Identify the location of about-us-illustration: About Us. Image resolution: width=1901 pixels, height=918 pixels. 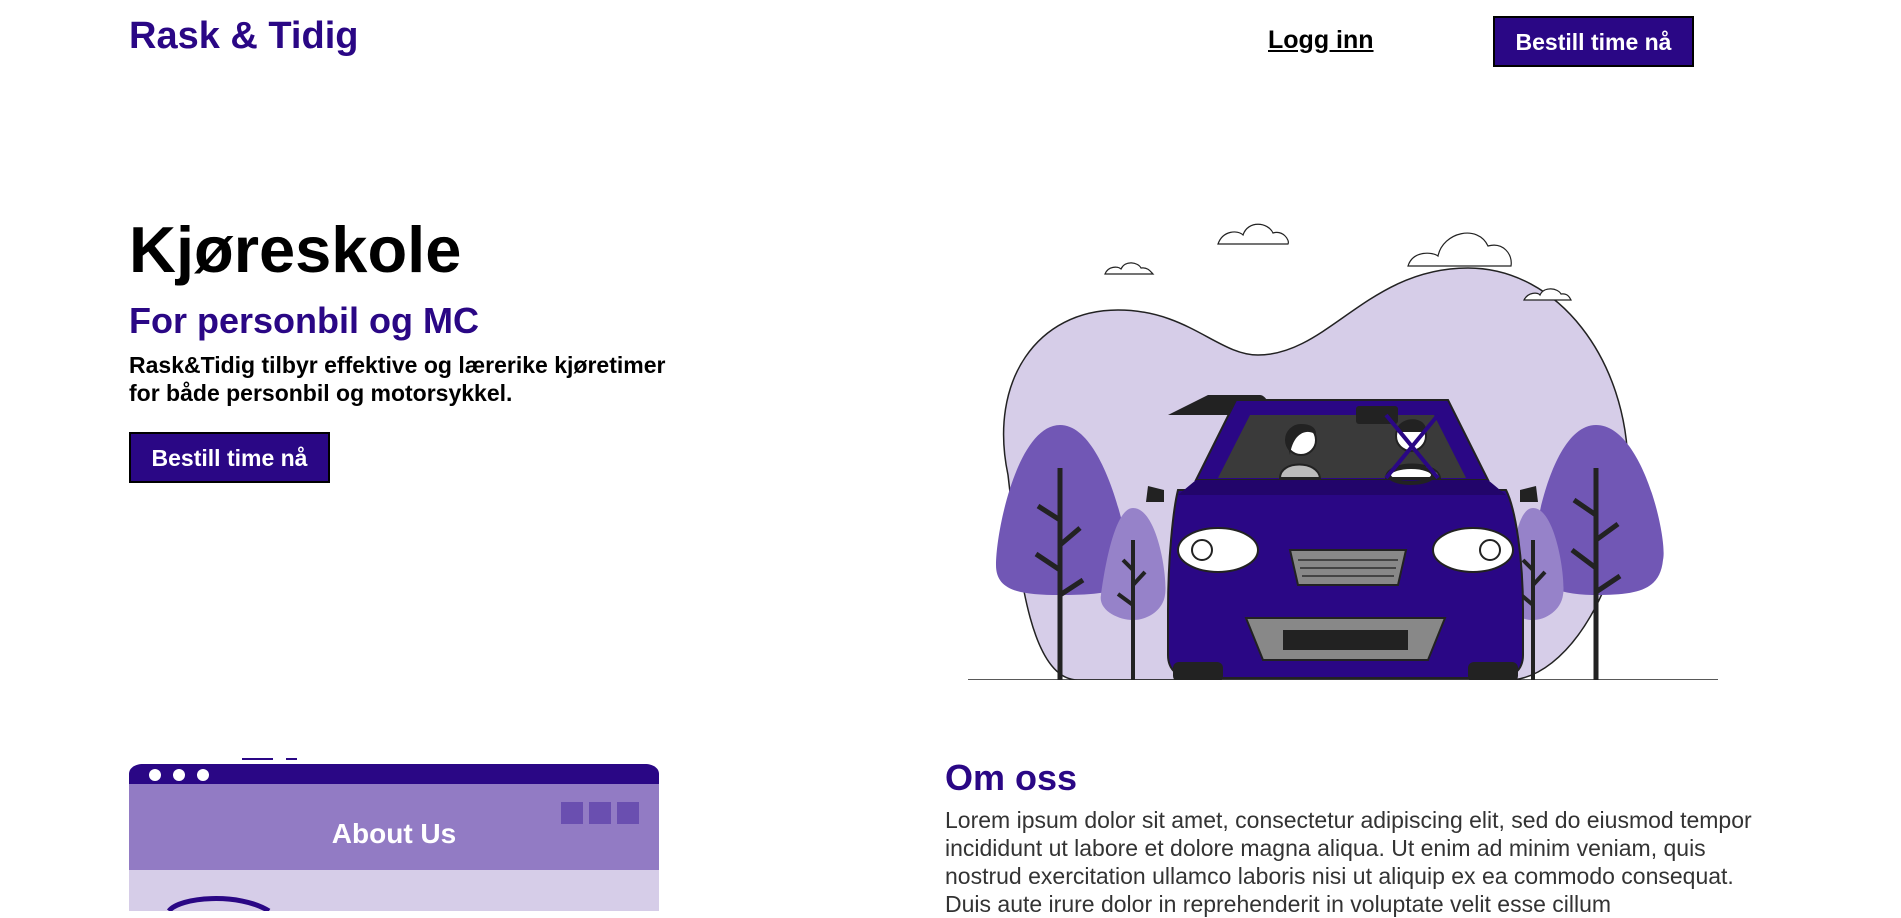
(394, 834).